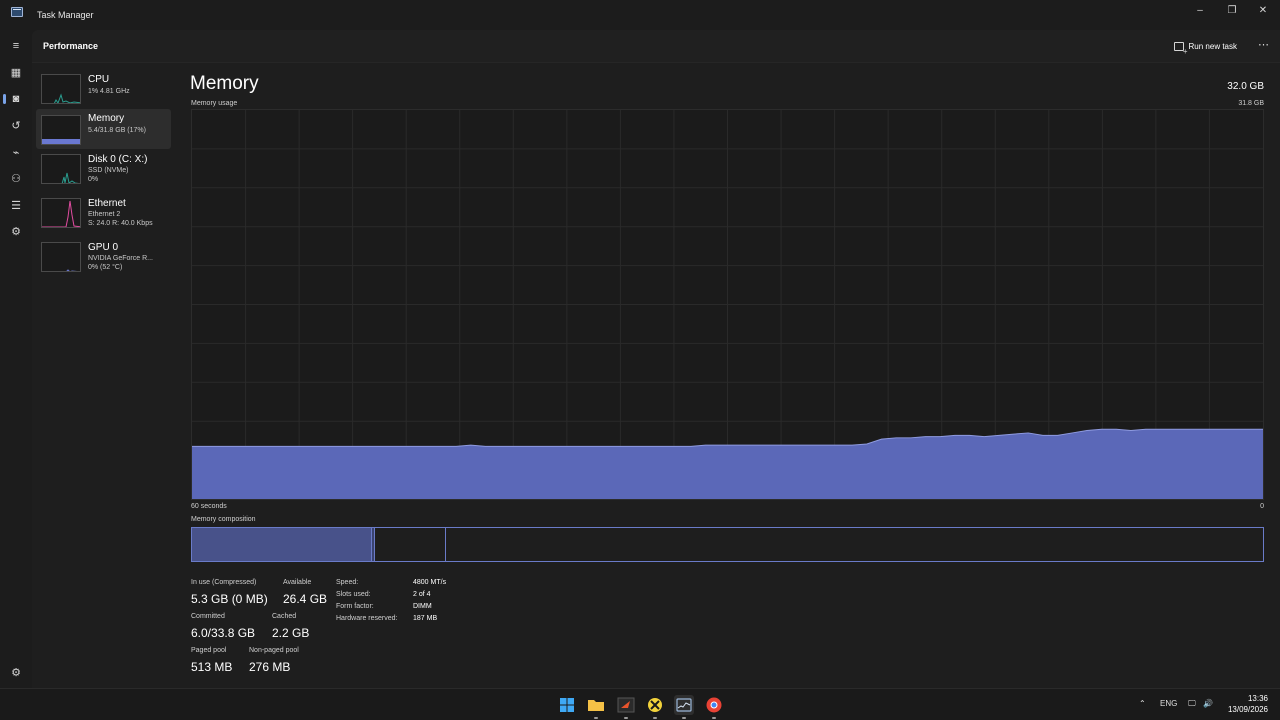 This screenshot has height=720, width=1280. What do you see at coordinates (425, 618) in the screenshot?
I see `spec-value-hardware-reserved: 187 MB` at bounding box center [425, 618].